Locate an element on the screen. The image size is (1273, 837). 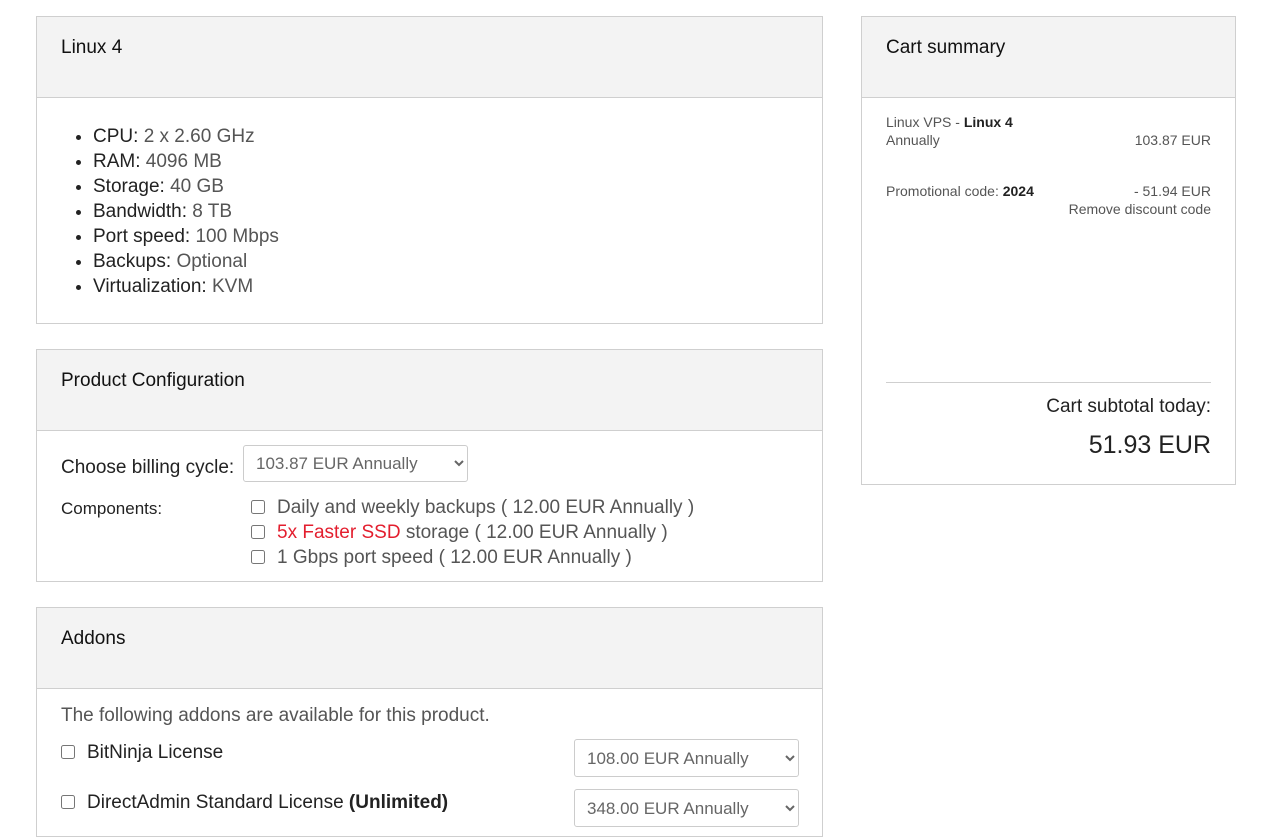
component-backups-checkbox is located at coordinates (258, 507).